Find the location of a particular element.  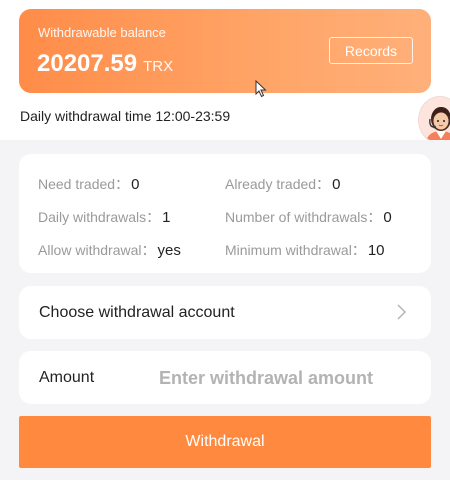

daily-withdrawals-item: Daily withdrawals： 1 is located at coordinates (104, 217).